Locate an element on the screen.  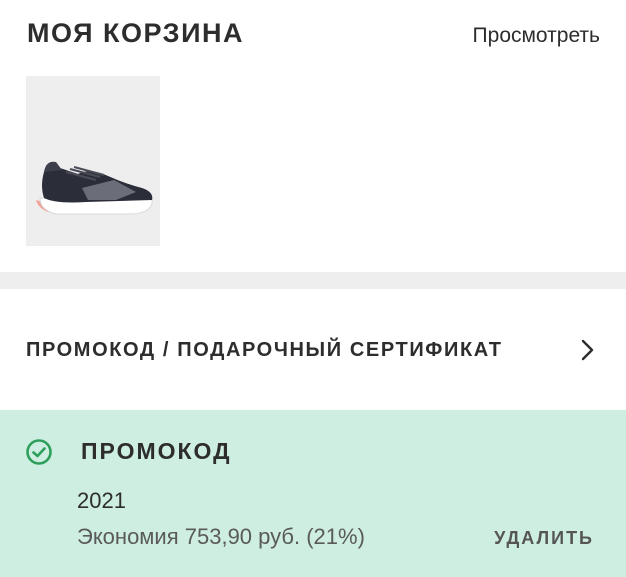
cart-header: МОЯ КОРЗИНА Просмотреть is located at coordinates (313, 35).